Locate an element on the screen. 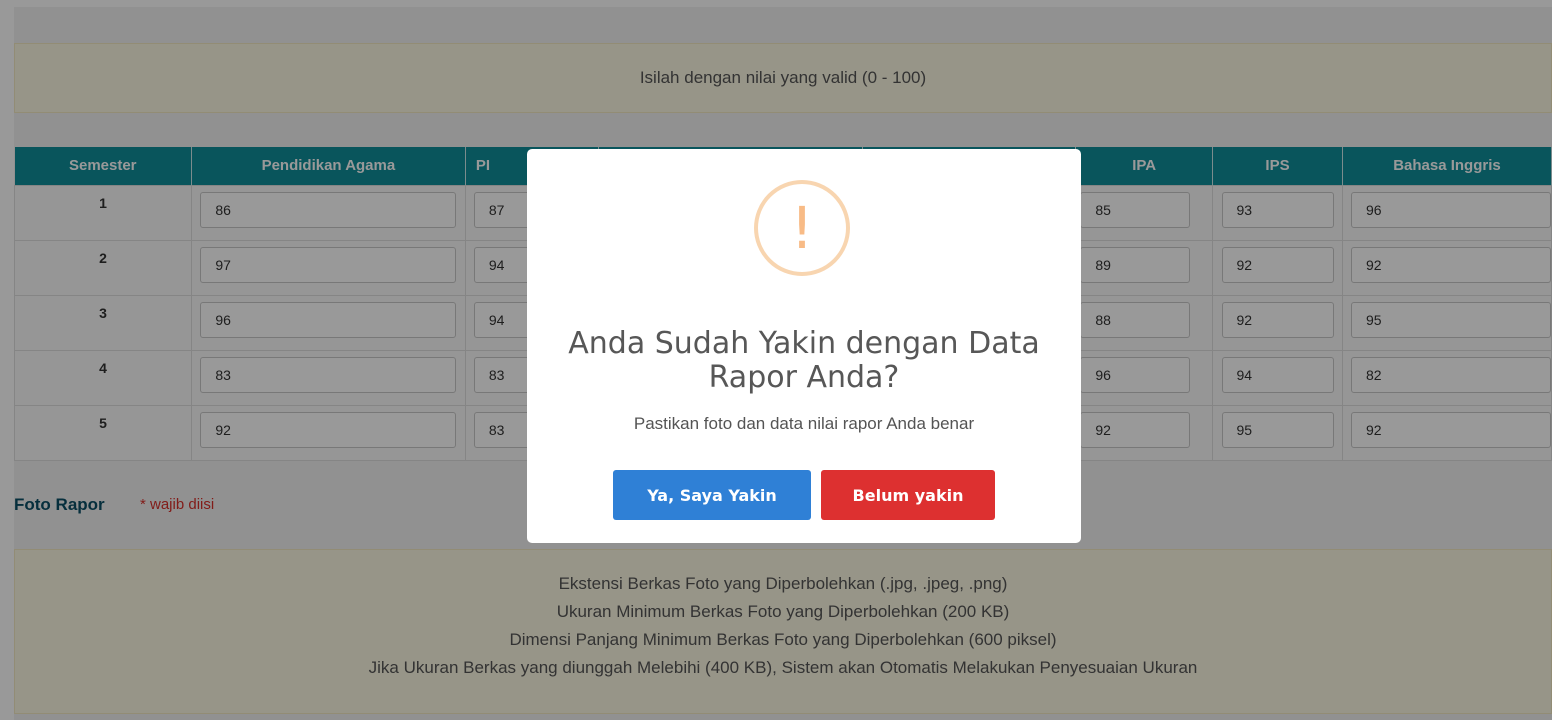  warning-glyph: ! is located at coordinates (802, 228).